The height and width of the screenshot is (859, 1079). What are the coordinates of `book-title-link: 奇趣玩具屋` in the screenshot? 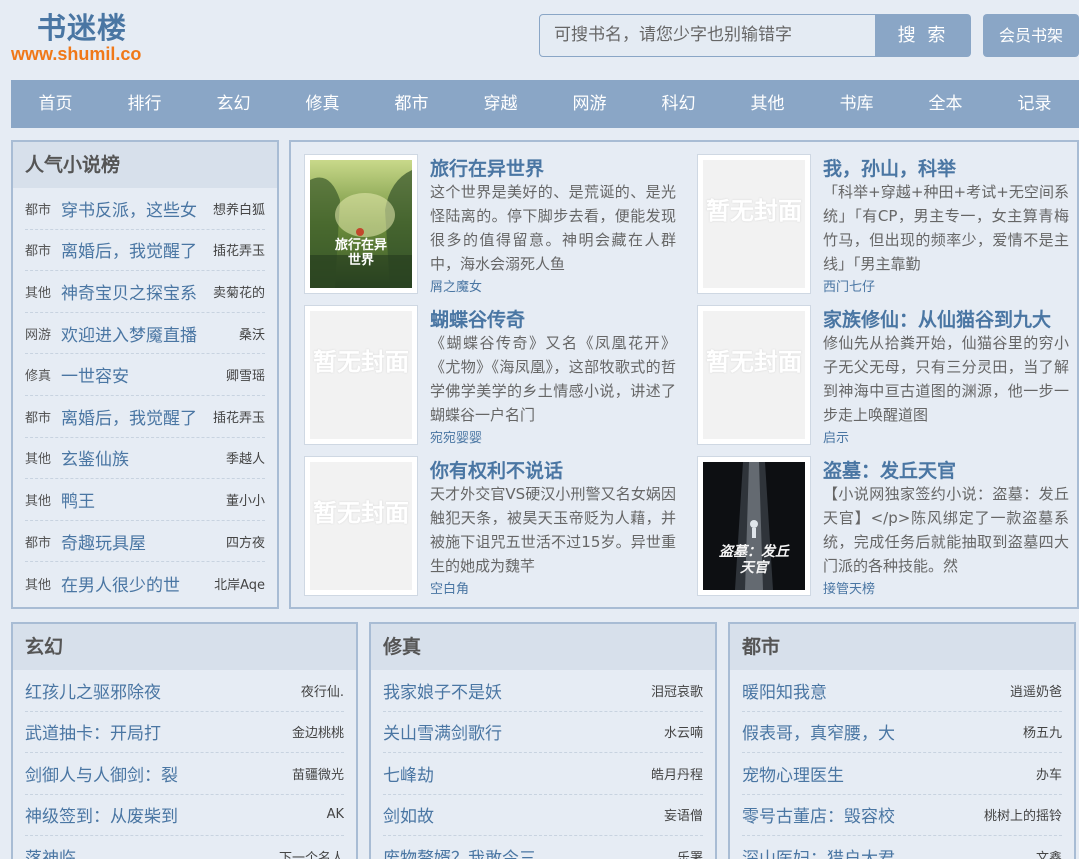 It's located at (142, 541).